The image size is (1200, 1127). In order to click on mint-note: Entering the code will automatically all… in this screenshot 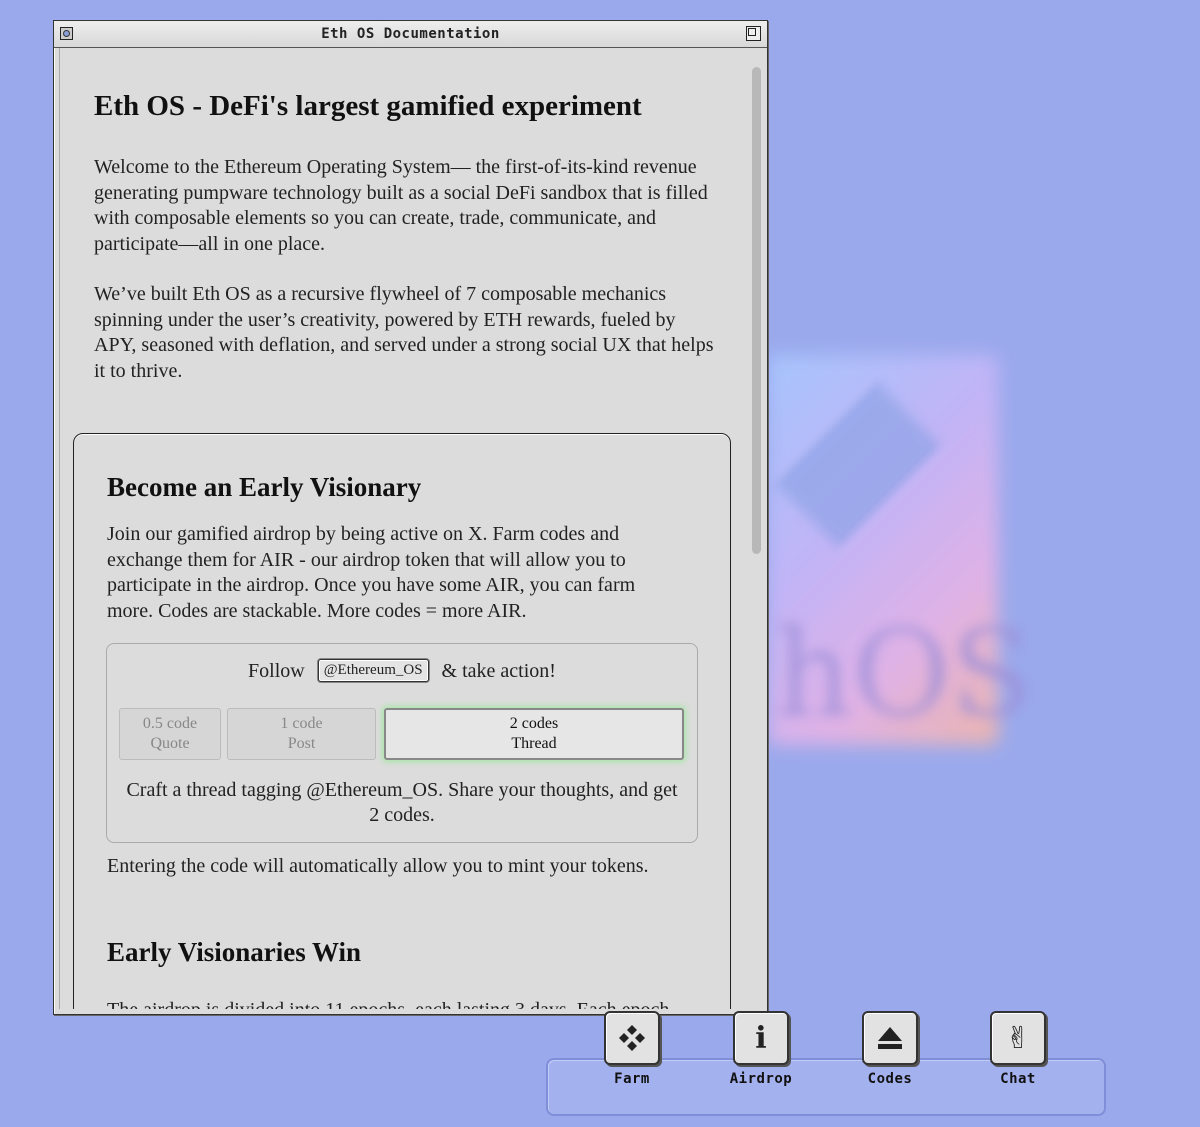, I will do `click(378, 866)`.